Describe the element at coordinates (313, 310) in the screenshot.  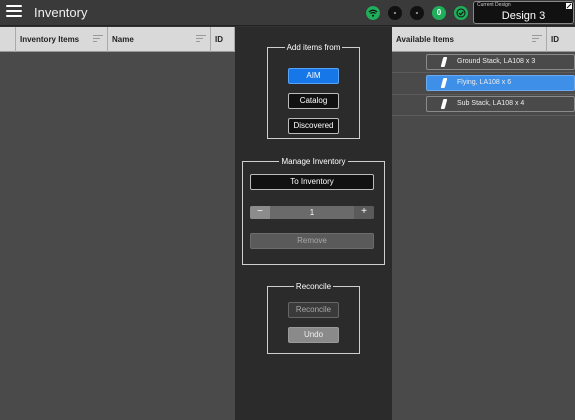
I see `reconcile-button: Reconcile` at that location.